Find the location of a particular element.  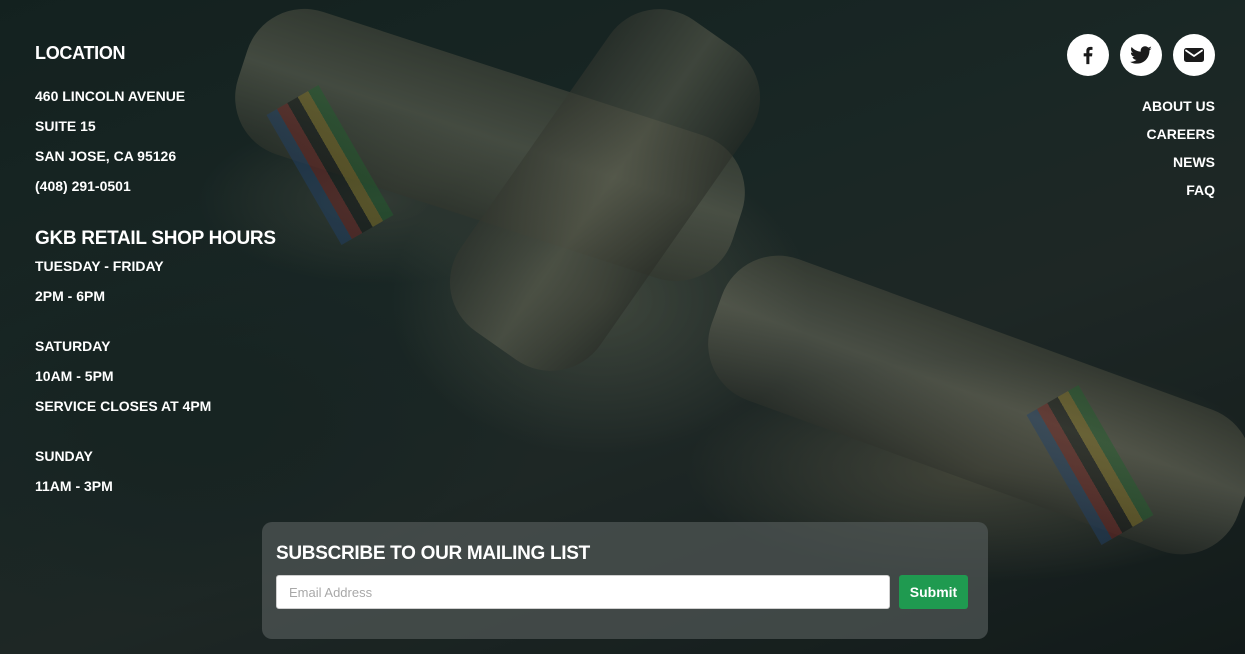

location-heading: LOCATION is located at coordinates (80, 53).